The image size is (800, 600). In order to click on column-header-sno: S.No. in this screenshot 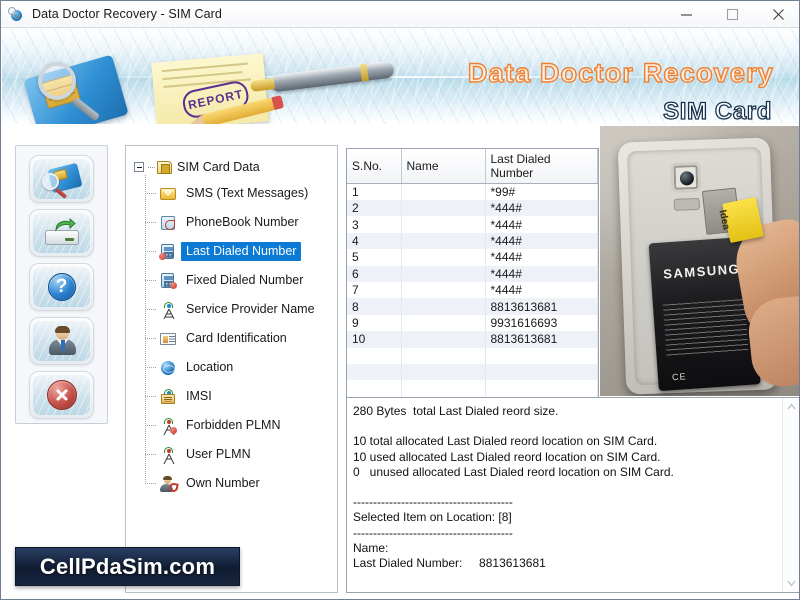, I will do `click(374, 166)`.